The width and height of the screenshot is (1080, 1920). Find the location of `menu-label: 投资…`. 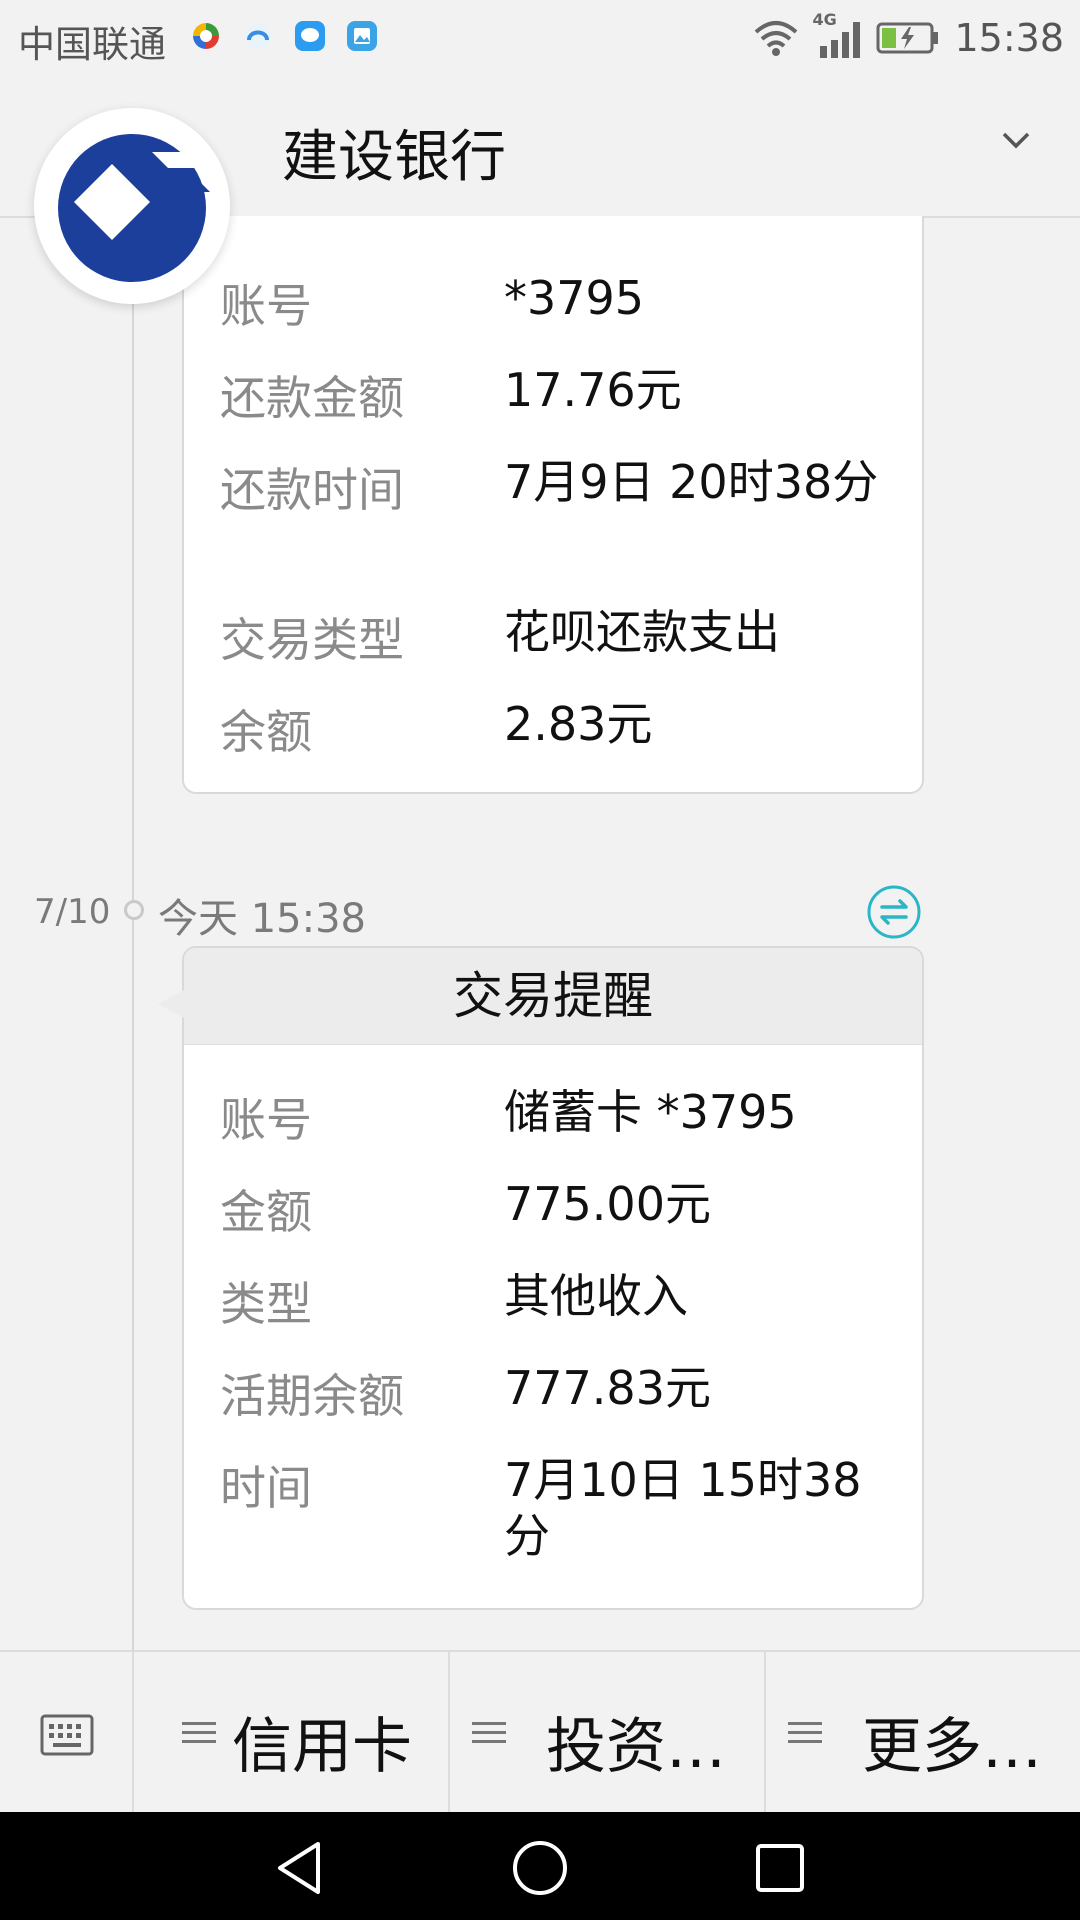

menu-label: 投资… is located at coordinates (636, 1747).